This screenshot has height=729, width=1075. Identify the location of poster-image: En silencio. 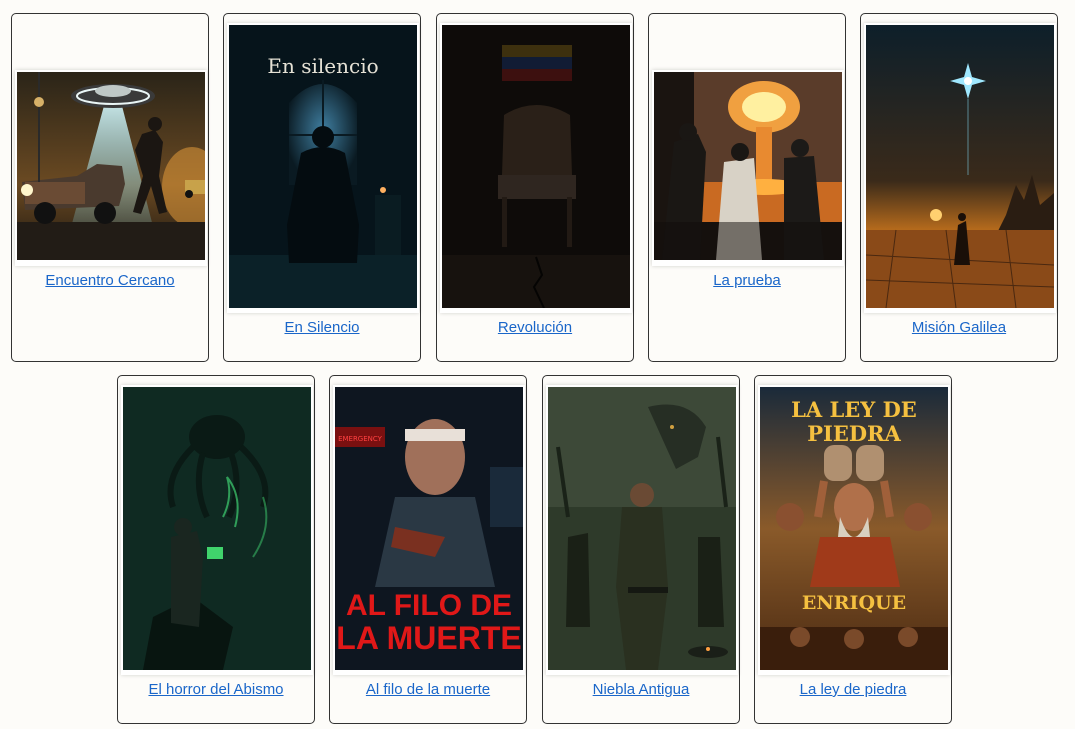
(323, 166).